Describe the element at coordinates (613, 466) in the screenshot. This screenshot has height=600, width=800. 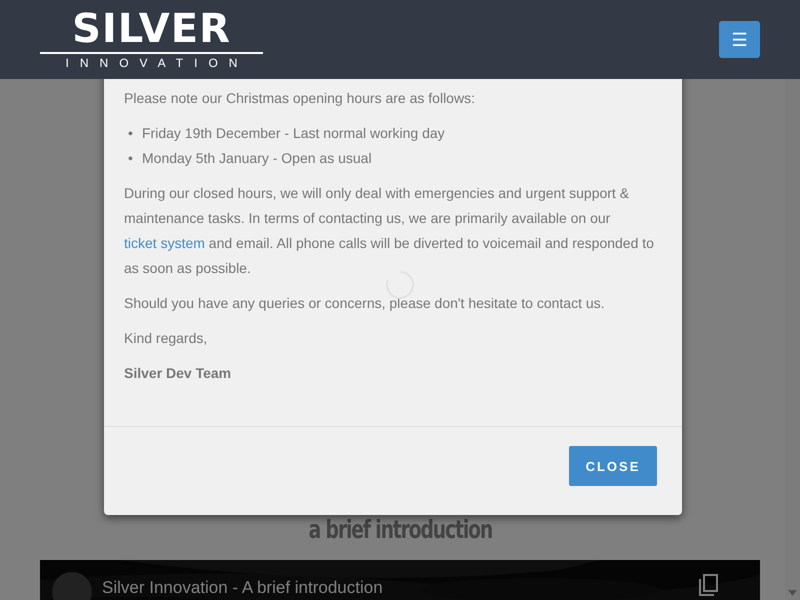
I see `close-button: CLOSE` at that location.